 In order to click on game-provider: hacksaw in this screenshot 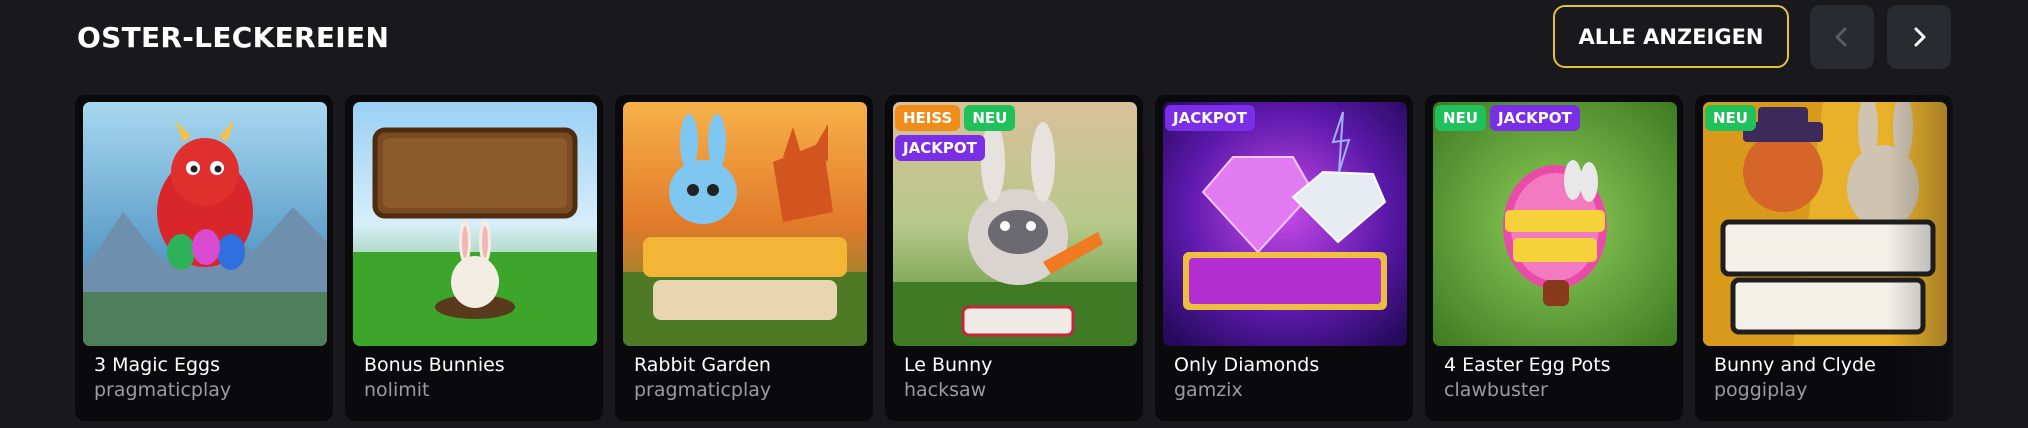, I will do `click(945, 390)`.